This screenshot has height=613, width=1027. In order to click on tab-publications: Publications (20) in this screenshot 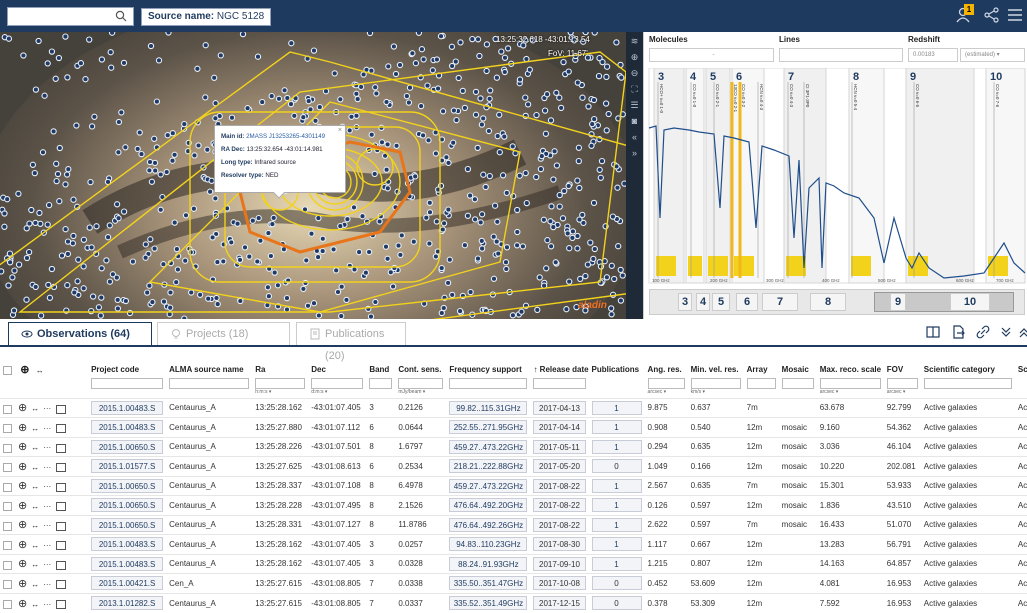, I will do `click(351, 342)`.